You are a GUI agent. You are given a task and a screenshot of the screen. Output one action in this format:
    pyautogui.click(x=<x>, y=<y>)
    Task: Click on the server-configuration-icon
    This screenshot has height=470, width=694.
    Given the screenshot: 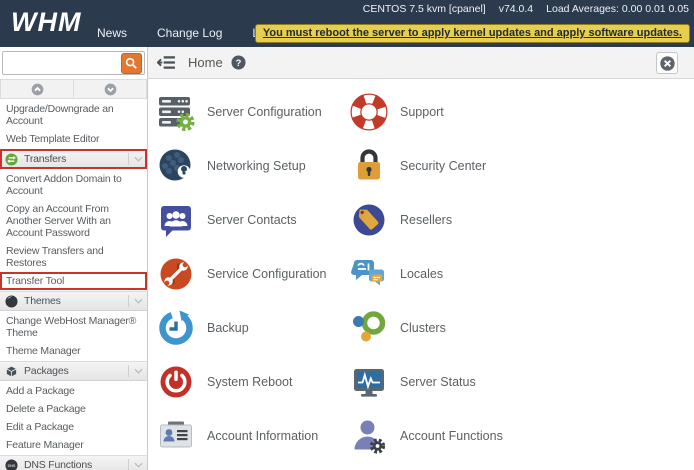 What is the action you would take?
    pyautogui.click(x=176, y=112)
    